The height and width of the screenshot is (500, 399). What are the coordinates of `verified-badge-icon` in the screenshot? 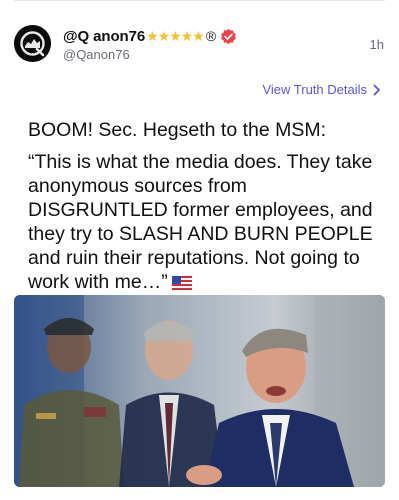 It's located at (229, 36).